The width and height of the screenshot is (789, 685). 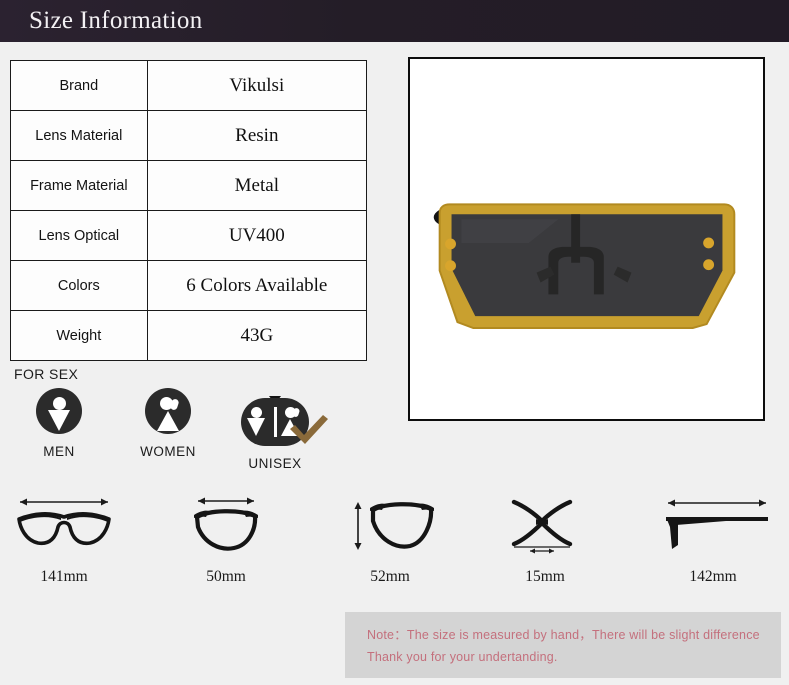 What do you see at coordinates (69, 526) in the screenshot?
I see `full-frame-width-icon` at bounding box center [69, 526].